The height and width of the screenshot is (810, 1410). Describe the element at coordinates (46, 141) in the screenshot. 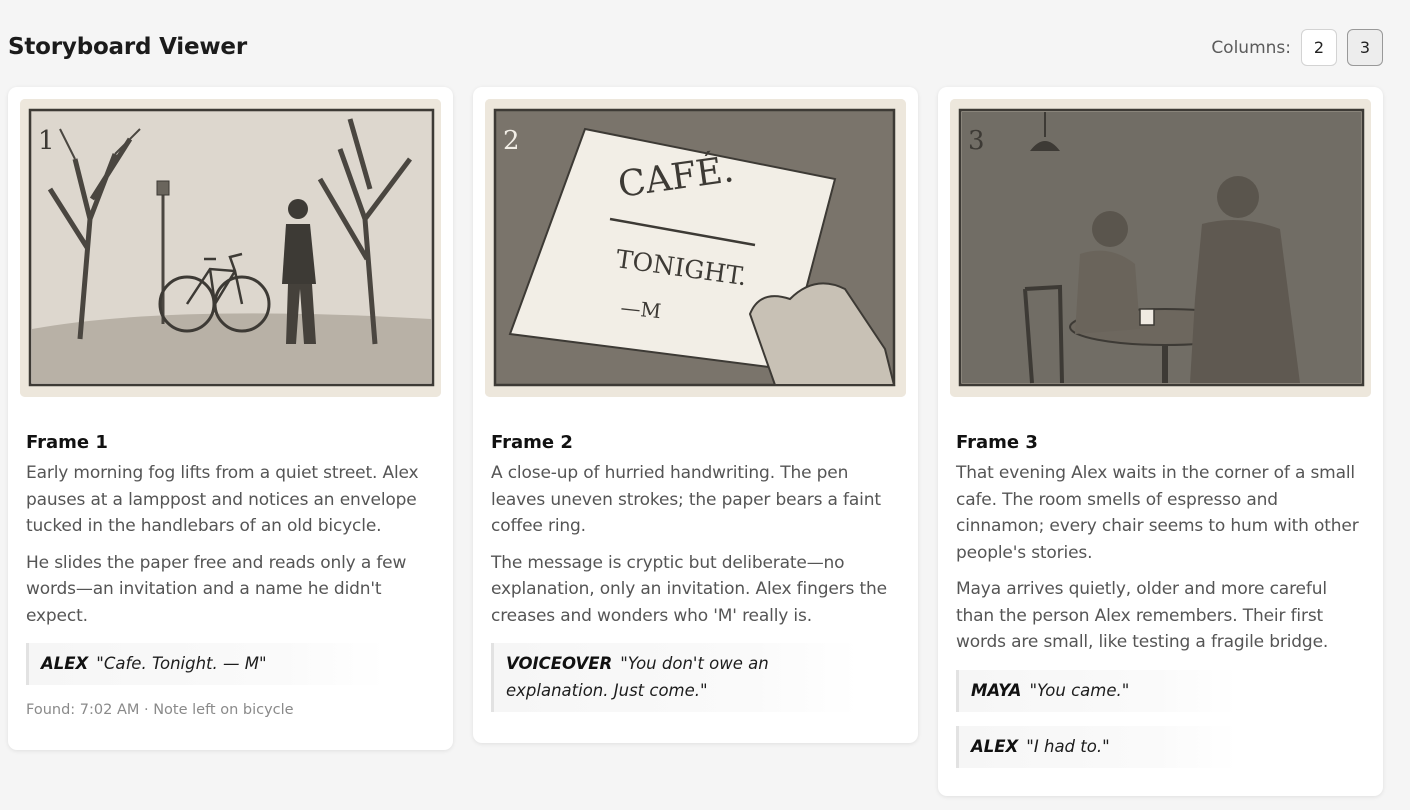

I see `frame-1-number: 1` at that location.